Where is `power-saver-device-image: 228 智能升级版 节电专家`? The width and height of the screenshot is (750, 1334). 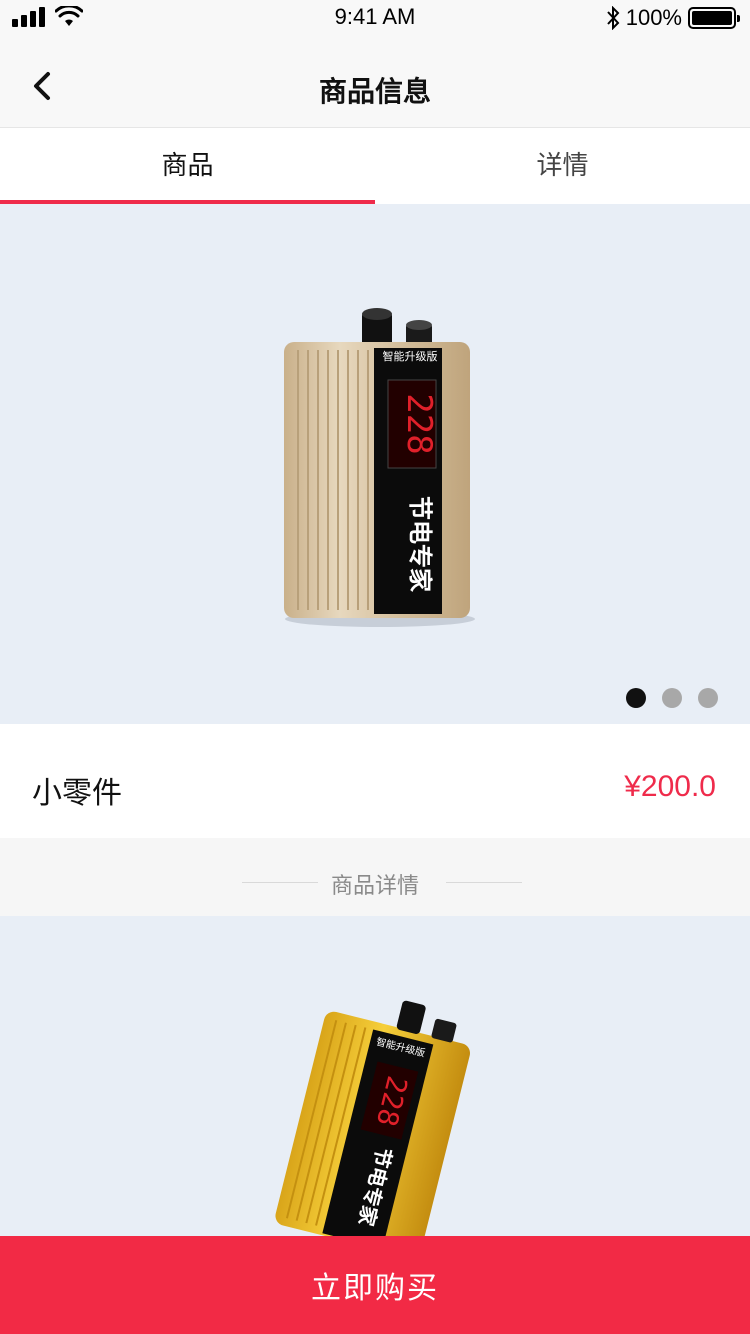
power-saver-device-image: 228 智能升级版 节电专家 is located at coordinates (379, 467).